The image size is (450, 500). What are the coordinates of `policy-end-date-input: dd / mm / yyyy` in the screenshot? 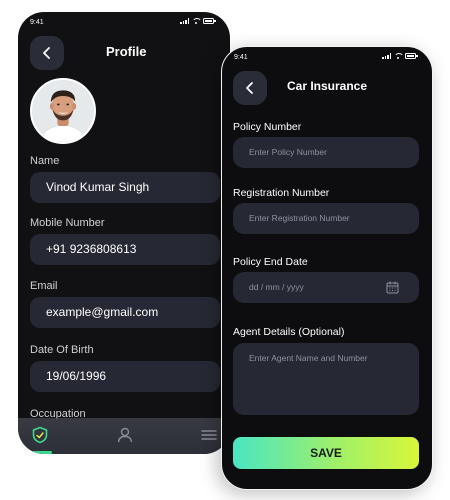 It's located at (326, 287).